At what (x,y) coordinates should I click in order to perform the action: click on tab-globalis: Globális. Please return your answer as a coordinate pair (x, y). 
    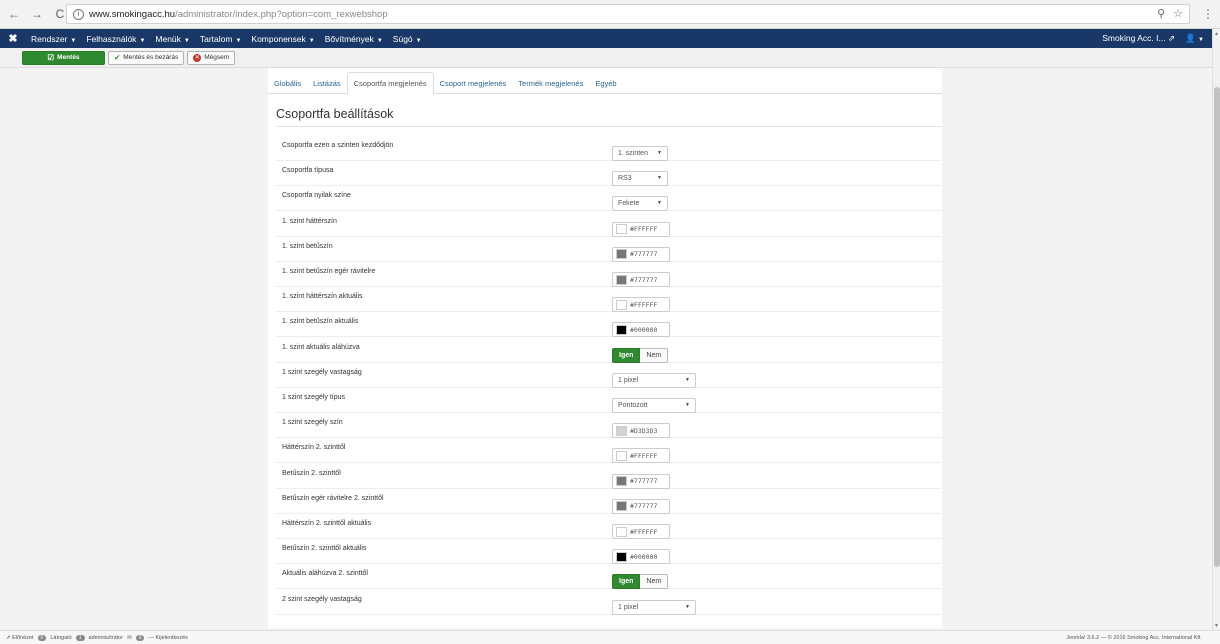
    Looking at the image, I should click on (287, 83).